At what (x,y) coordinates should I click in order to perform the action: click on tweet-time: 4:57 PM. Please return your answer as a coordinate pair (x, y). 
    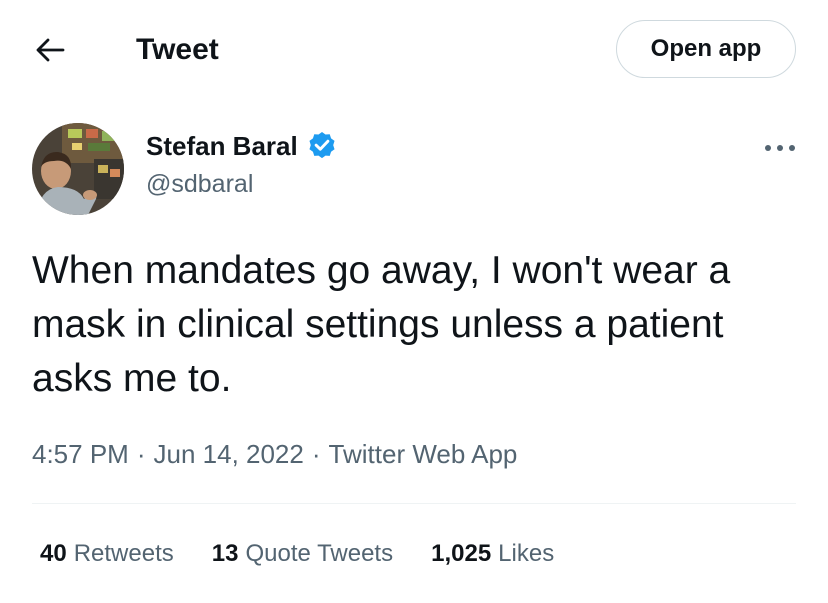
    Looking at the image, I should click on (80, 454).